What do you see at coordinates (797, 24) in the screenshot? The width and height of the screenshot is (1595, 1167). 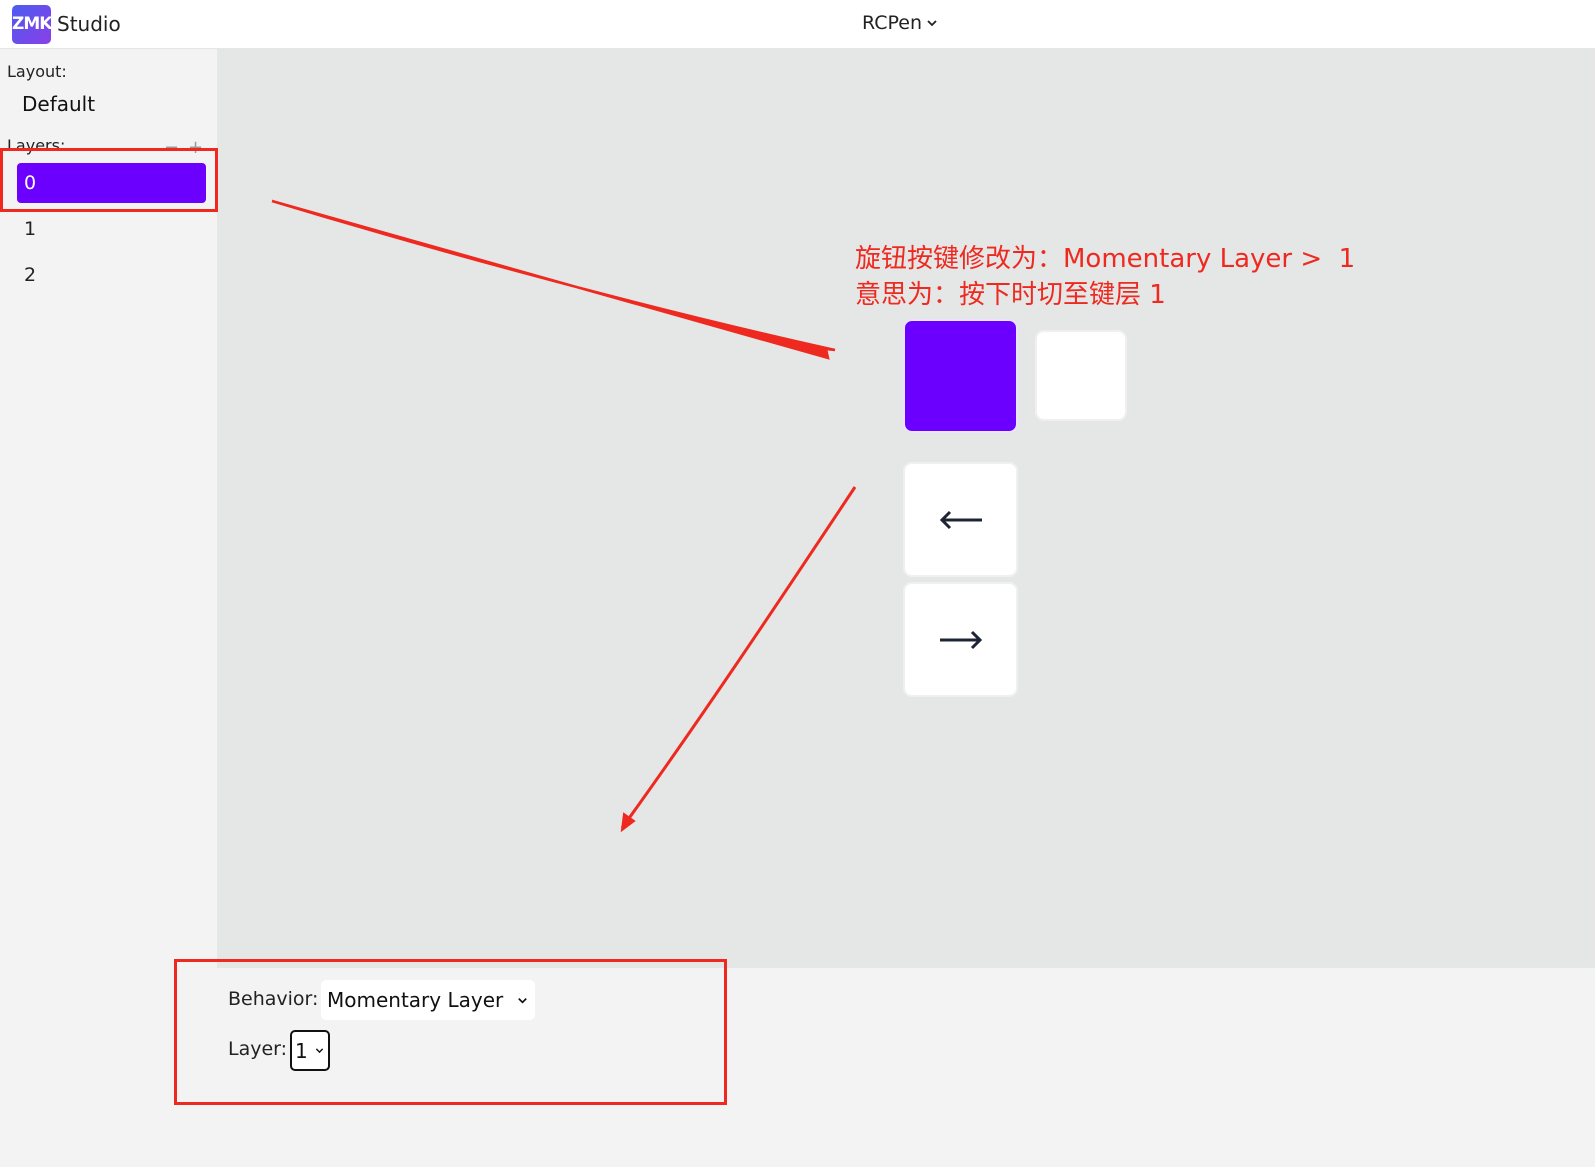 I see `top-bar: ZMK Studio RCPen` at bounding box center [797, 24].